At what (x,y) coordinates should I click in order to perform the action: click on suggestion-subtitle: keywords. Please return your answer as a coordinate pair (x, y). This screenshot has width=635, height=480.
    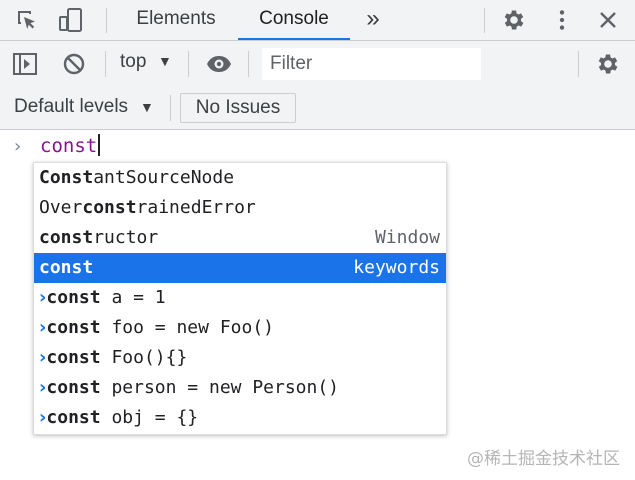
    Looking at the image, I should click on (396, 267).